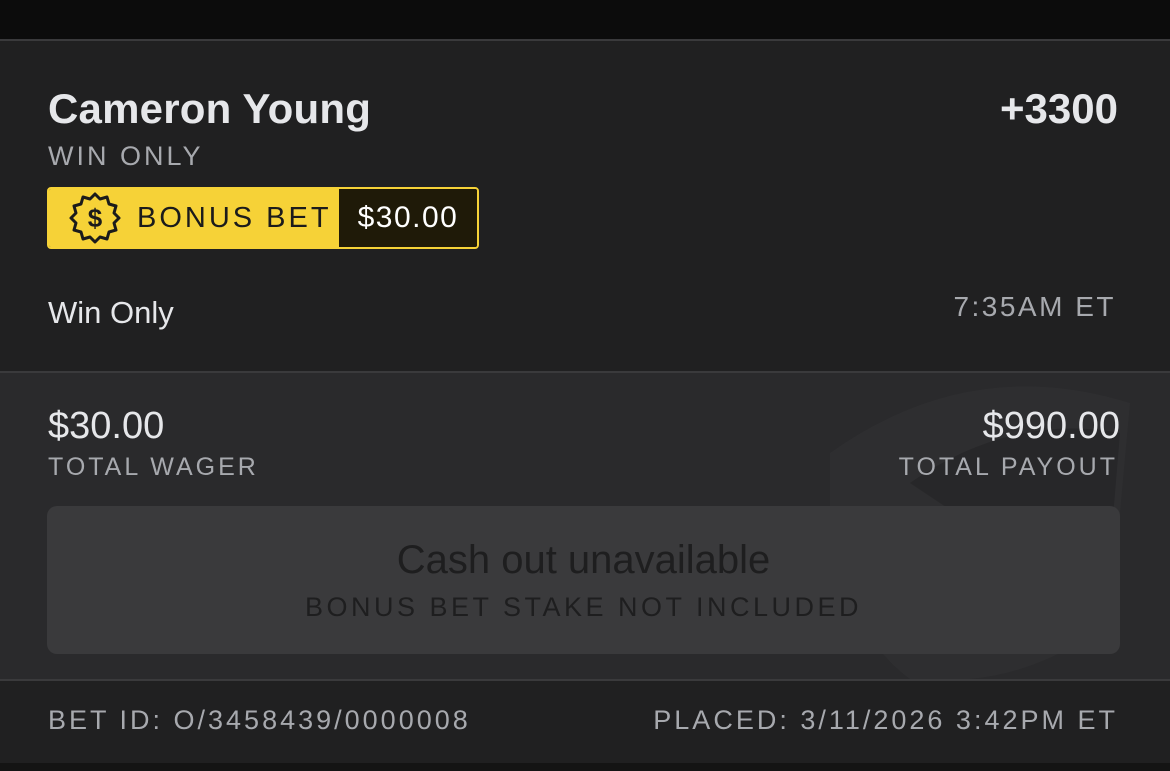 This screenshot has width=1170, height=771. I want to click on odds-value: +3300, so click(1059, 108).